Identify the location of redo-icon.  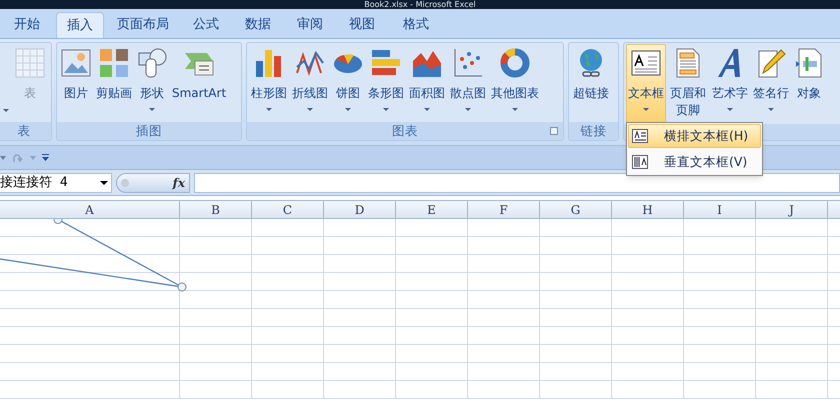
(18, 158).